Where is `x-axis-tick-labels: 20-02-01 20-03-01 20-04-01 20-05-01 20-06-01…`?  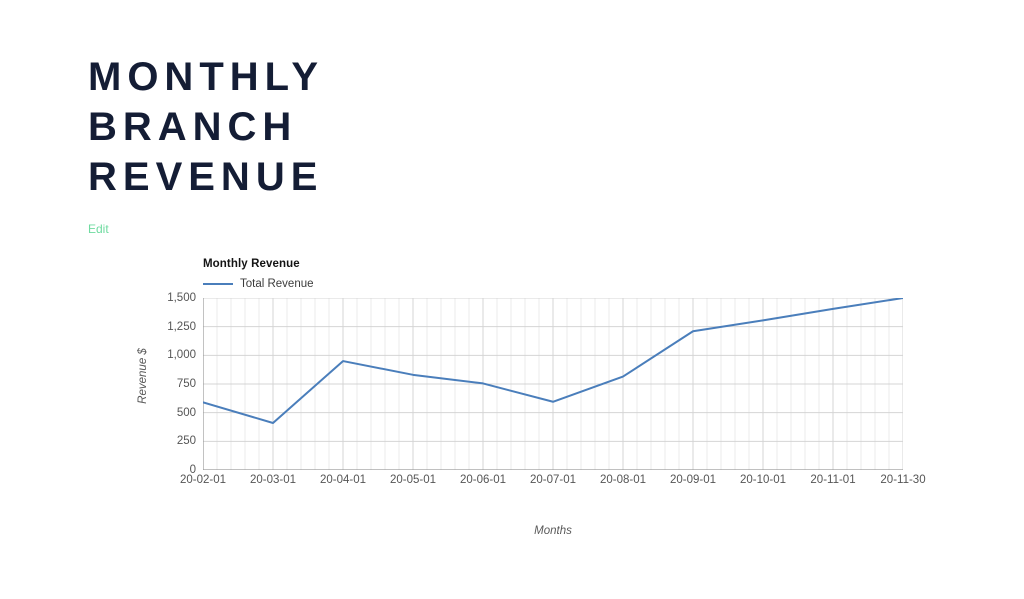
x-axis-tick-labels: 20-02-01 20-03-01 20-04-01 20-05-01 20-06-01… is located at coordinates (553, 484).